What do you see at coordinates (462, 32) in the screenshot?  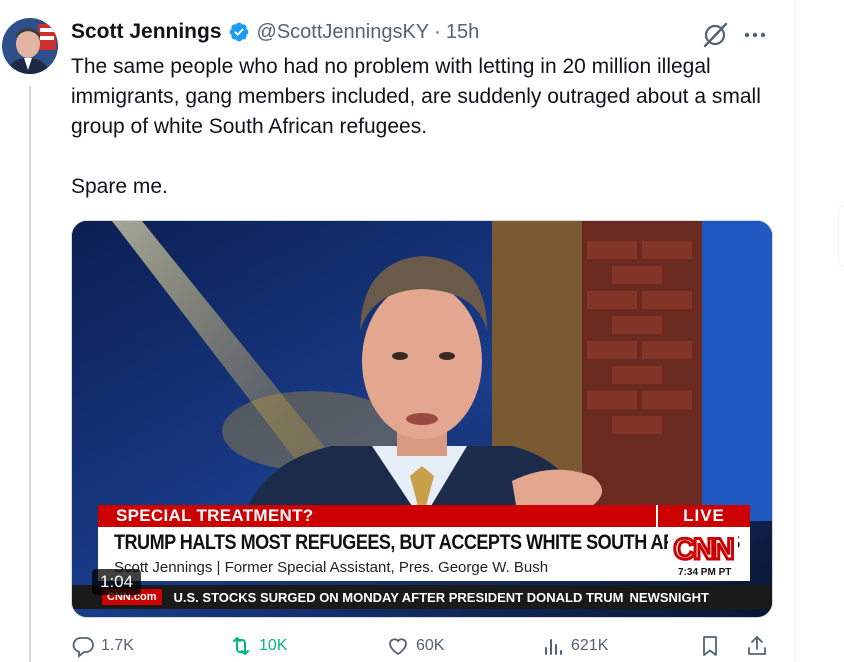 I see `timestamp: 15h` at bounding box center [462, 32].